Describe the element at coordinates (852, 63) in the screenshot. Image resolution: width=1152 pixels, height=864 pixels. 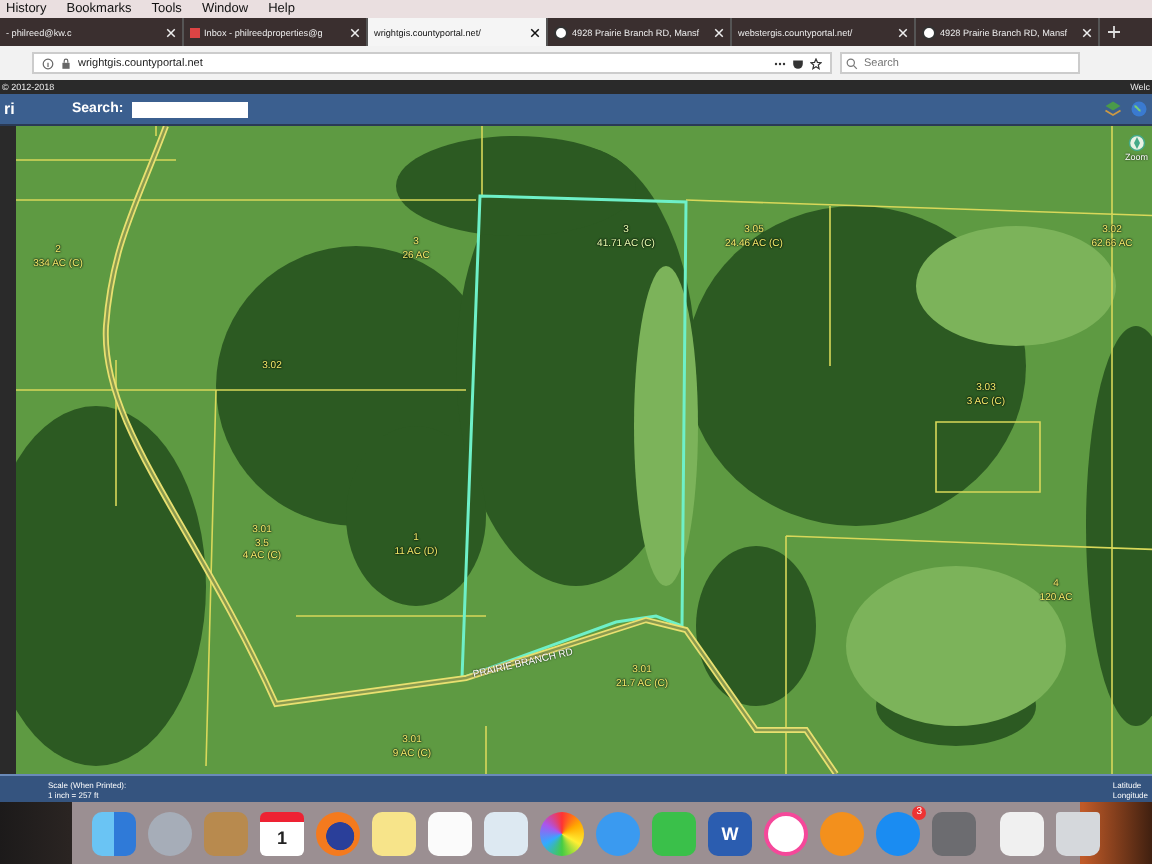
I see `search-icon` at that location.